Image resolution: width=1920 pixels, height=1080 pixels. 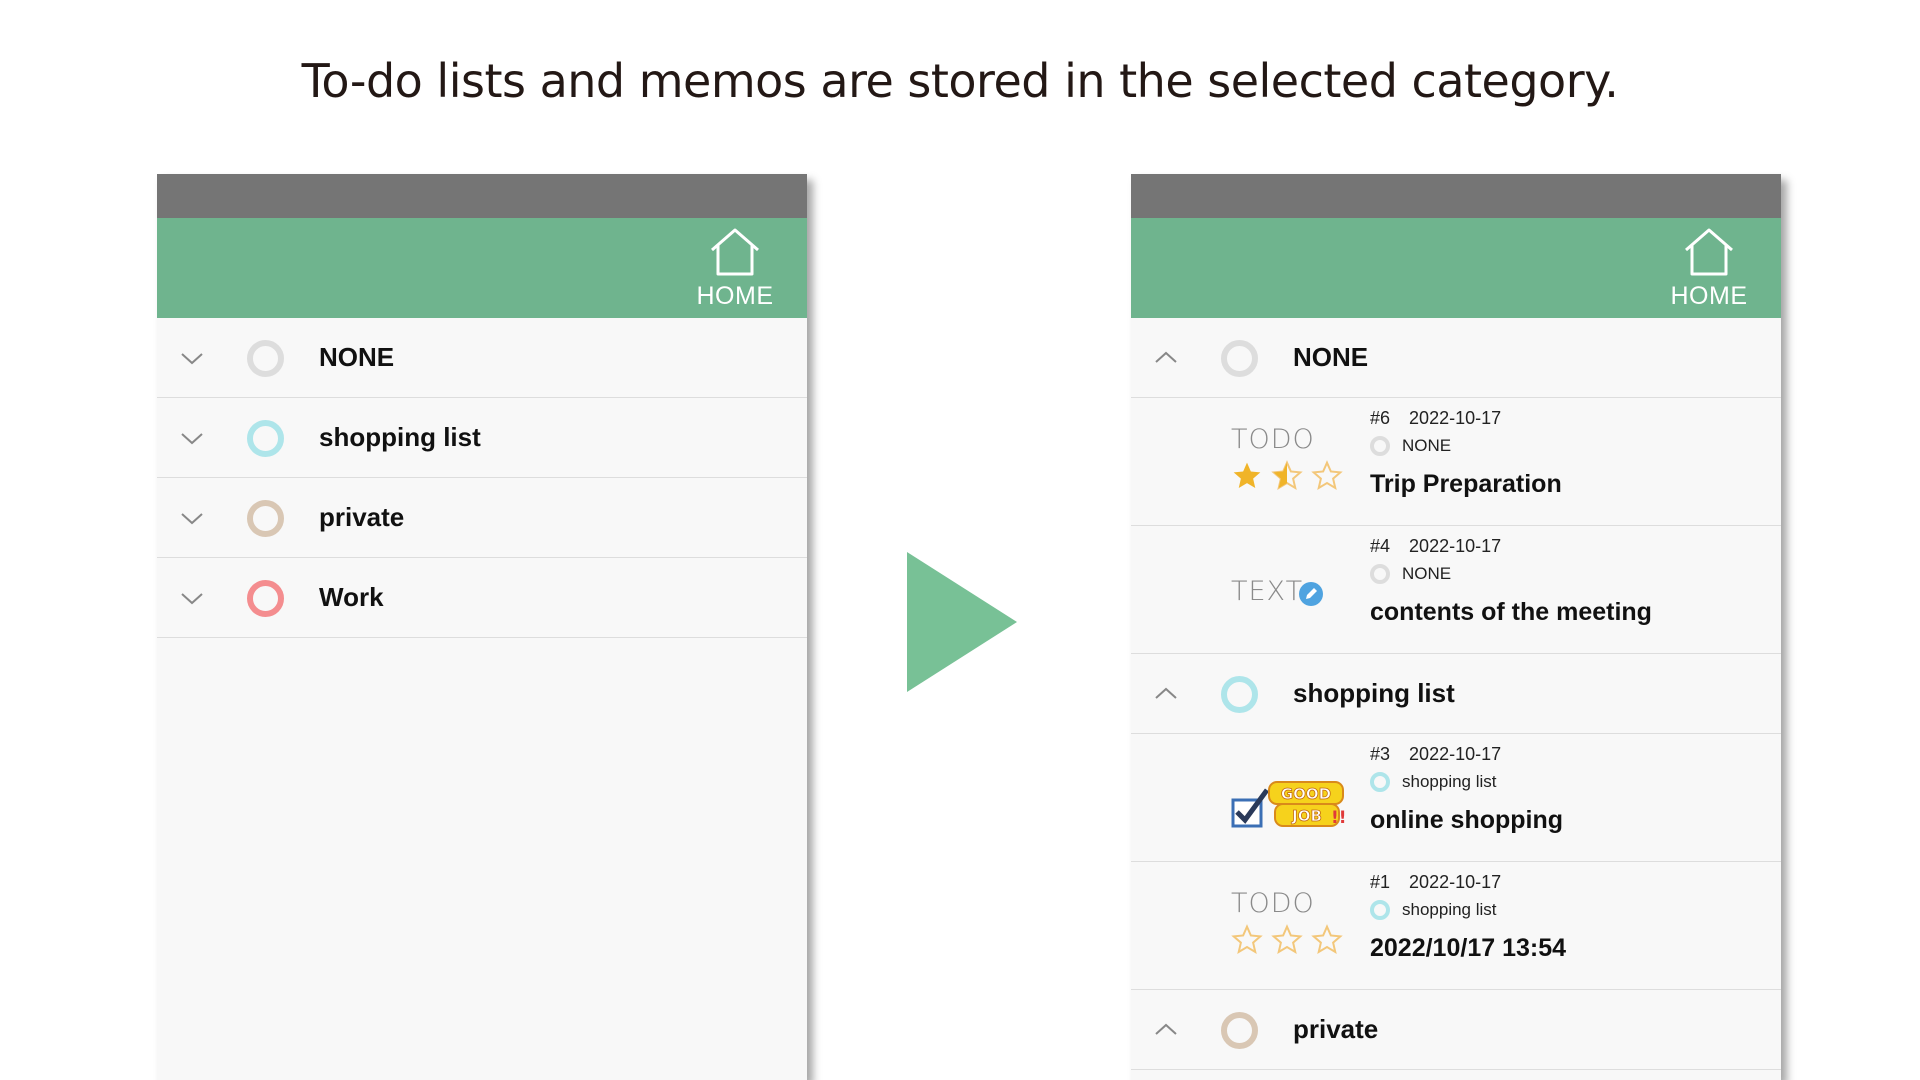 I want to click on category-row-work: Work, so click(x=482, y=598).